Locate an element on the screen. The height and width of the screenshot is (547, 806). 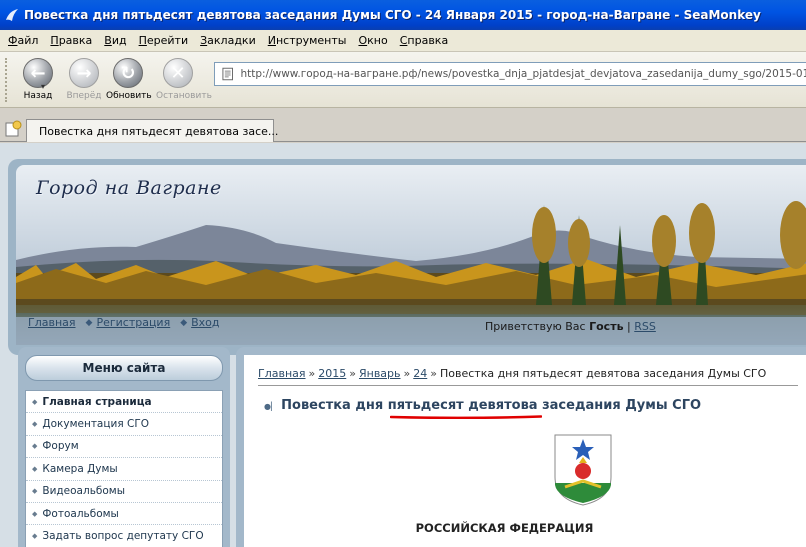
nav-login-link: Вход is located at coordinates (205, 322).